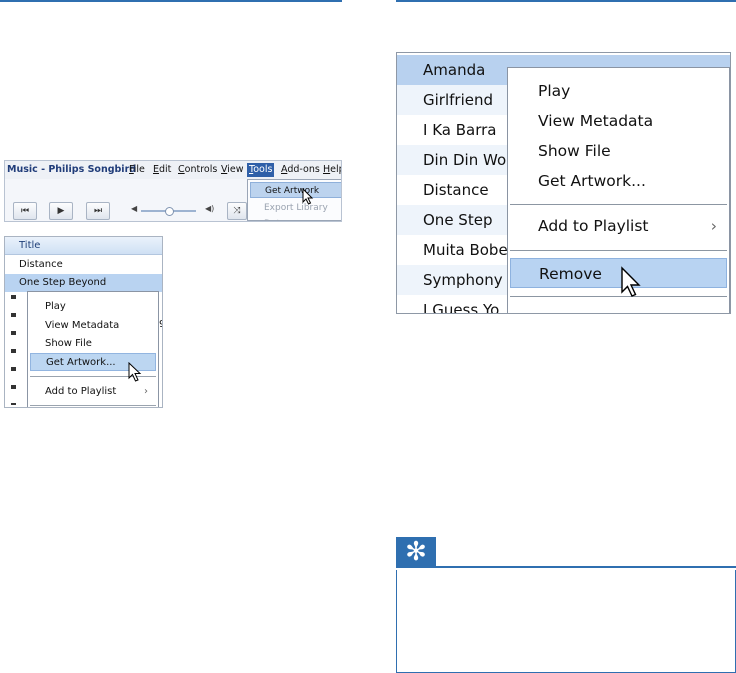  Describe the element at coordinates (295, 190) in the screenshot. I see `menu-item-get-artwork: Get Artwork` at that location.